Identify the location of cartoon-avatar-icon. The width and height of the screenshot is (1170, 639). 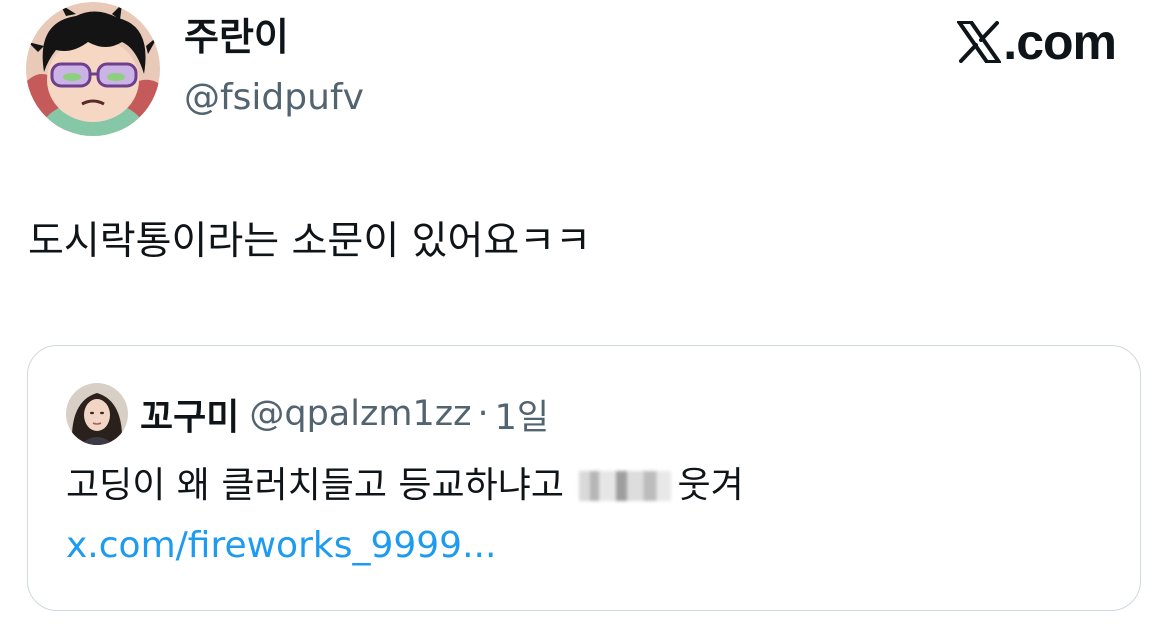
(93, 69).